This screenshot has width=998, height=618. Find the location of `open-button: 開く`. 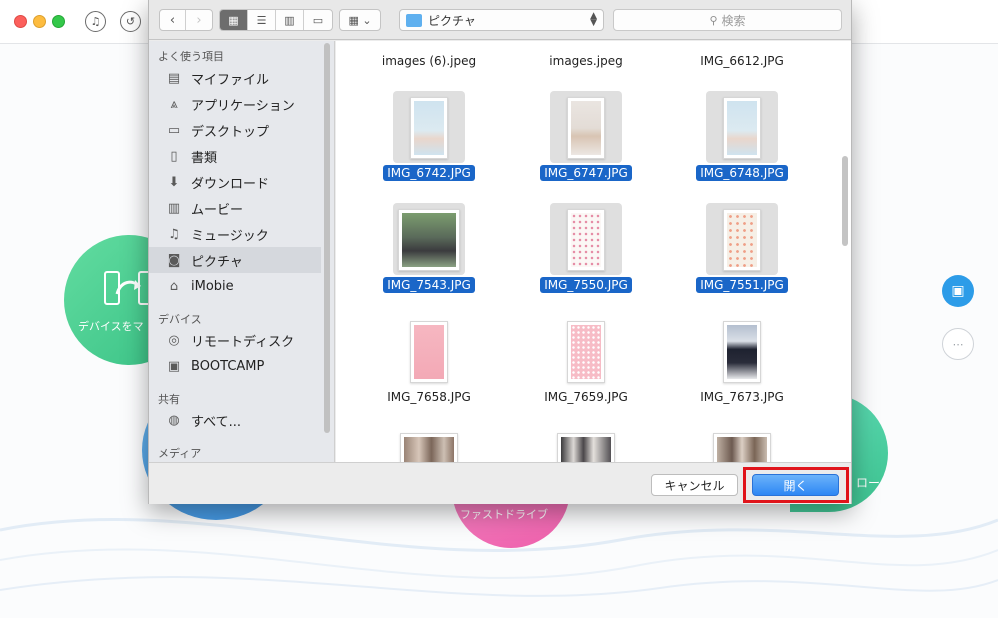

open-button: 開く is located at coordinates (795, 485).